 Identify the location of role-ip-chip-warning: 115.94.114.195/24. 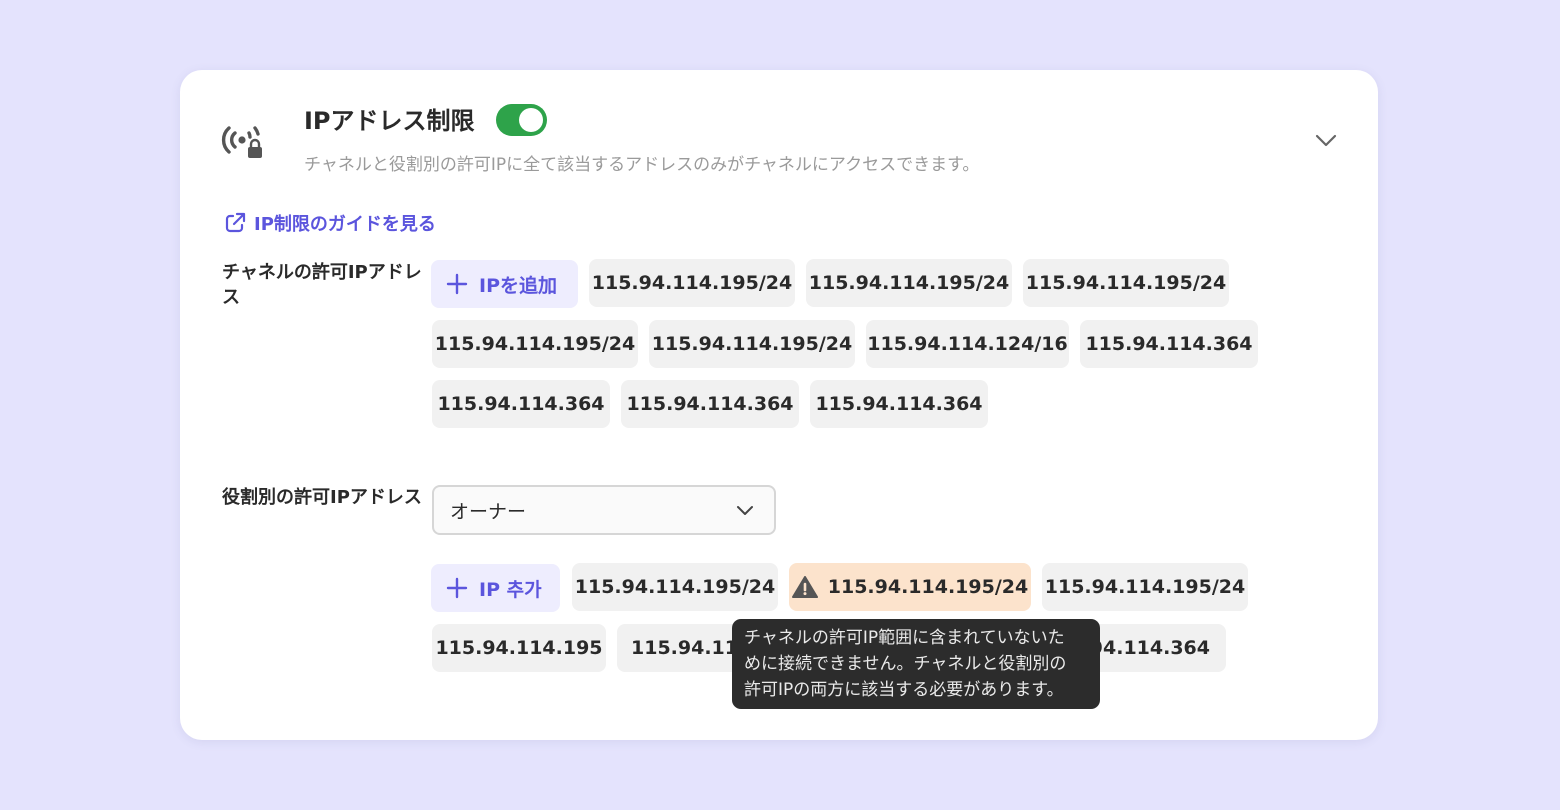
(910, 587).